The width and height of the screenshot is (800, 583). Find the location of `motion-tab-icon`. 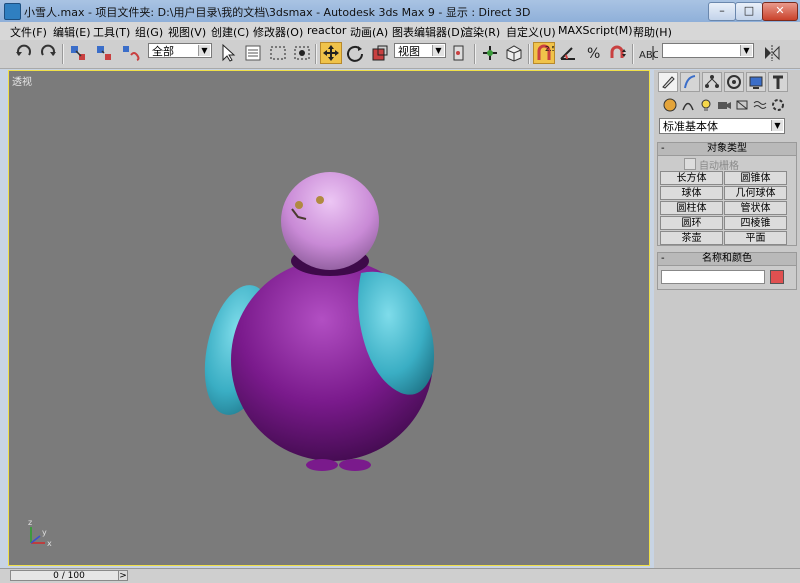

motion-tab-icon is located at coordinates (734, 82).